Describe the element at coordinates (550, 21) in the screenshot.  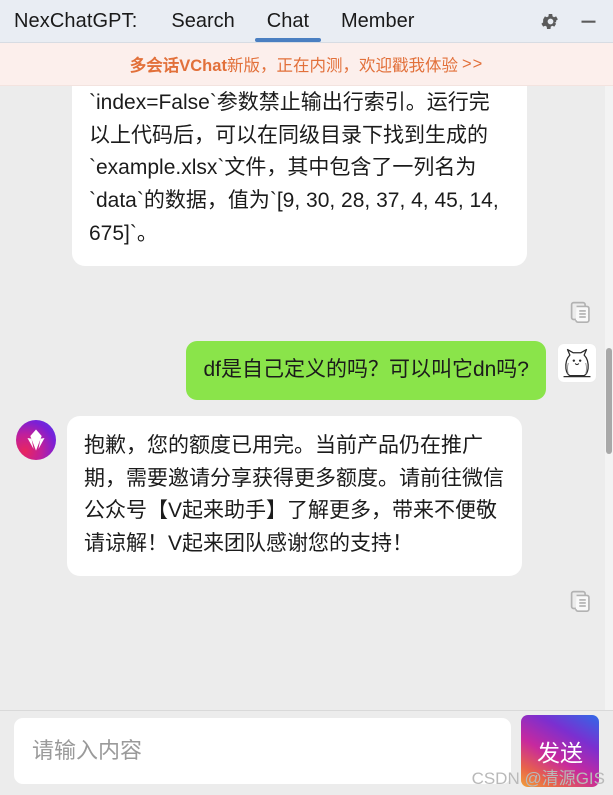
I see `gear-icon` at that location.